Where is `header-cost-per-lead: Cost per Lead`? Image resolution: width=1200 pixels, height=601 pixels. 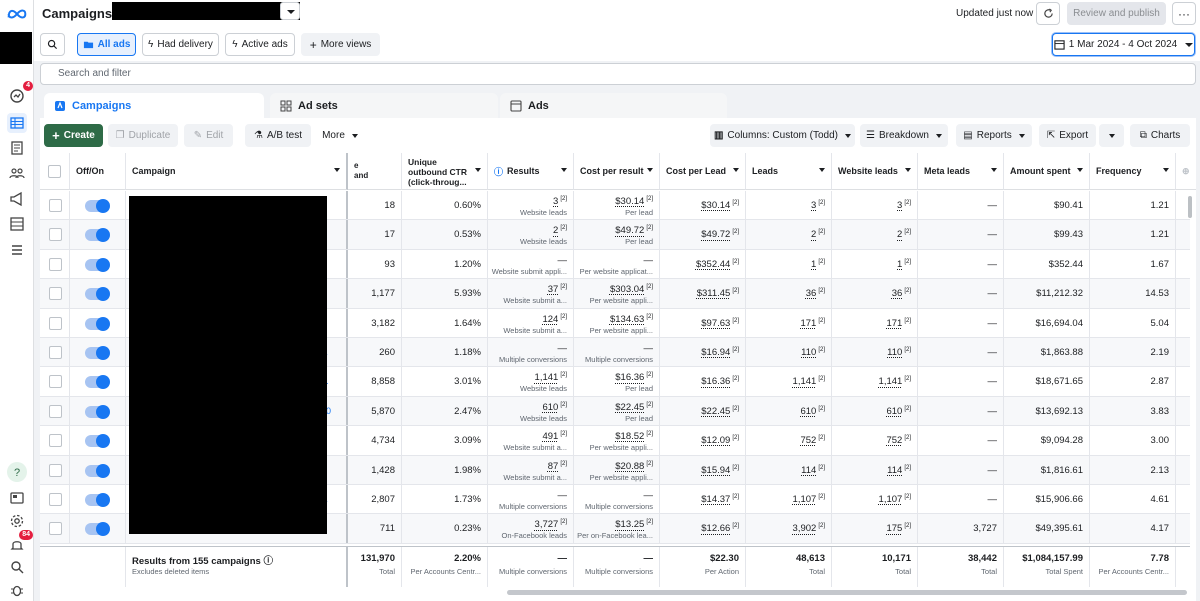
header-cost-per-lead: Cost per Lead is located at coordinates (703, 171).